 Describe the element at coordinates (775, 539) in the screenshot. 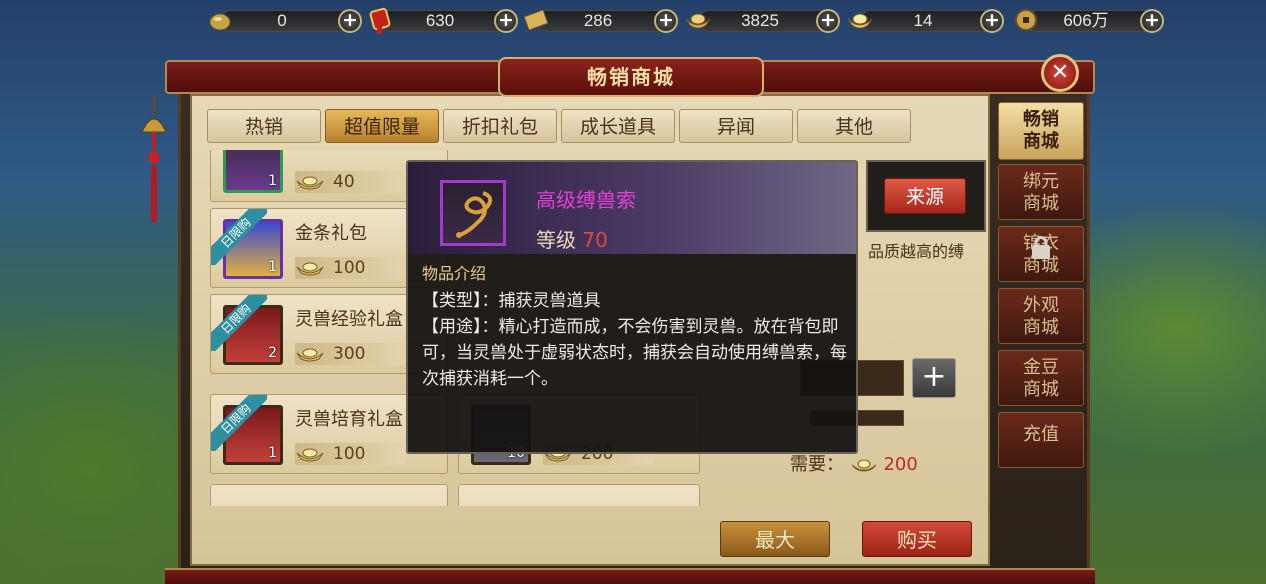

I see `max-button: 最大` at that location.